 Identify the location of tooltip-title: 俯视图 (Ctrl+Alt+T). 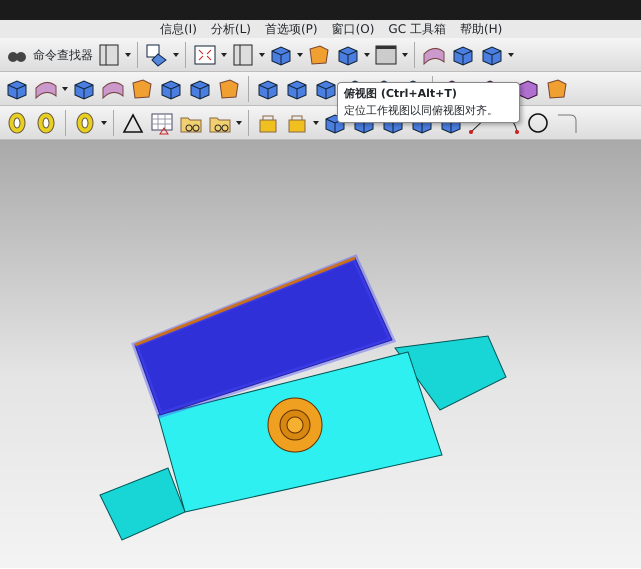
(401, 94).